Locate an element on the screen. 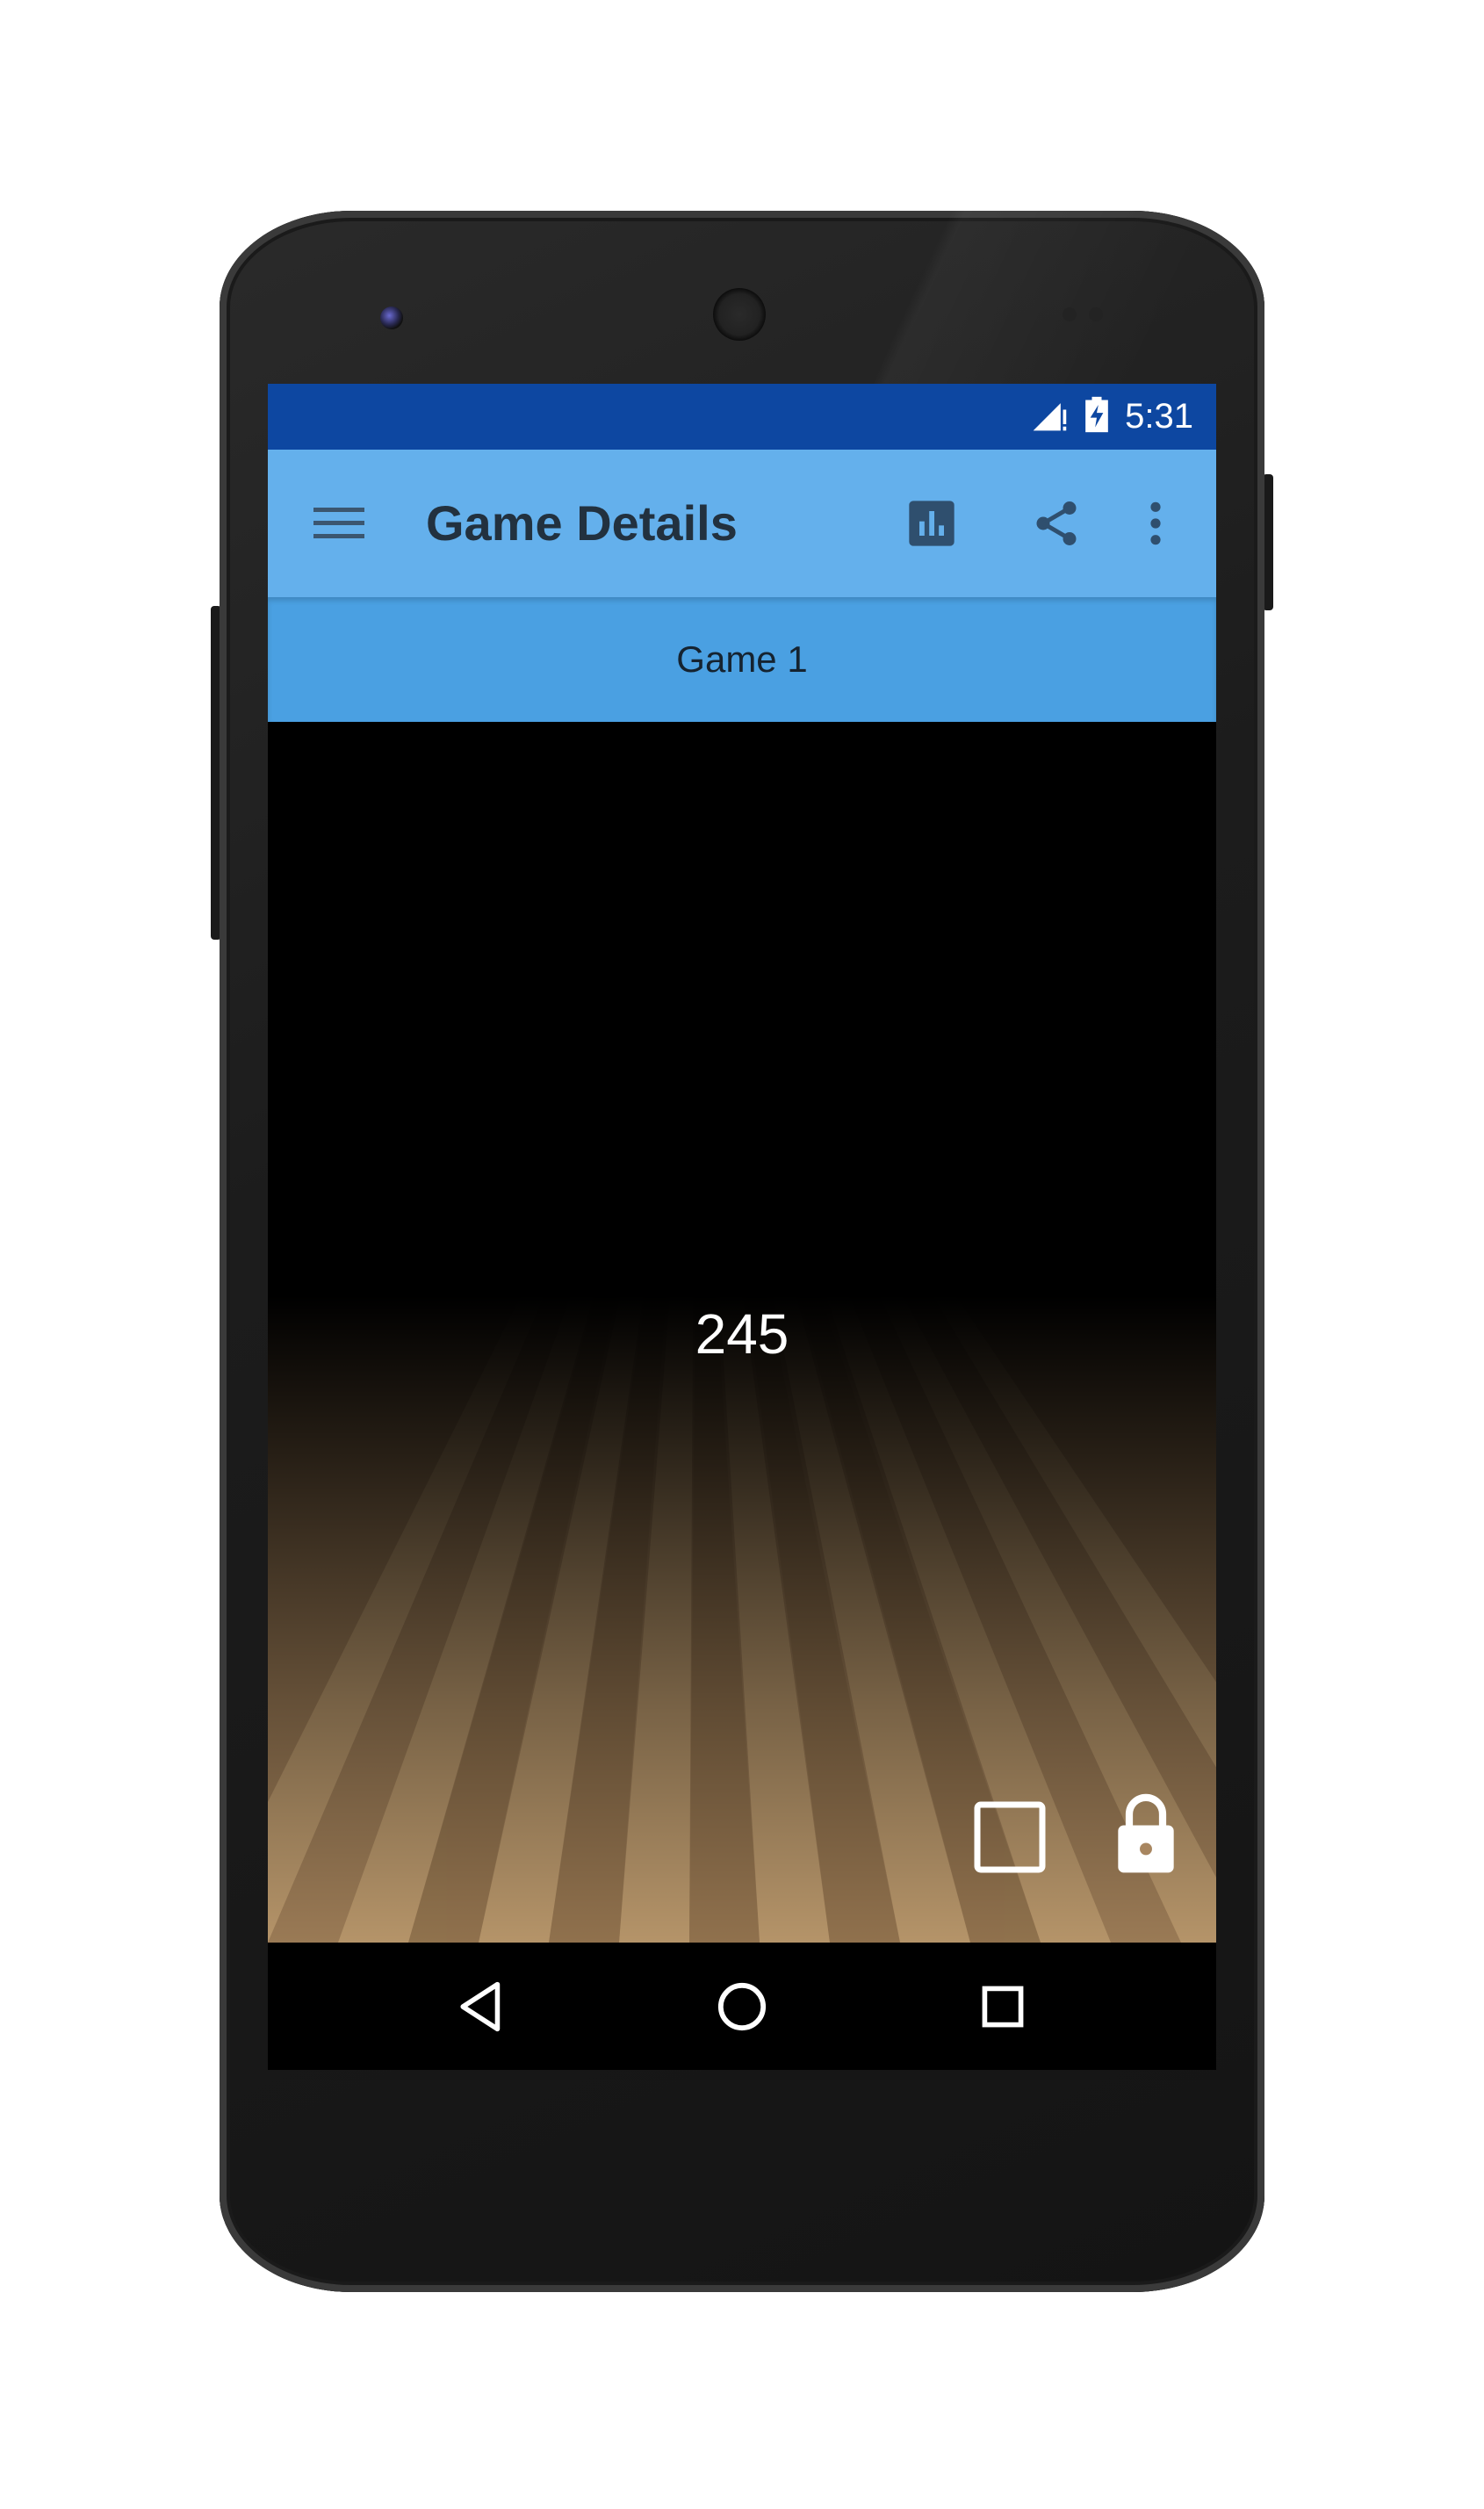 The width and height of the screenshot is (1484, 2509). front-camera is located at coordinates (391, 317).